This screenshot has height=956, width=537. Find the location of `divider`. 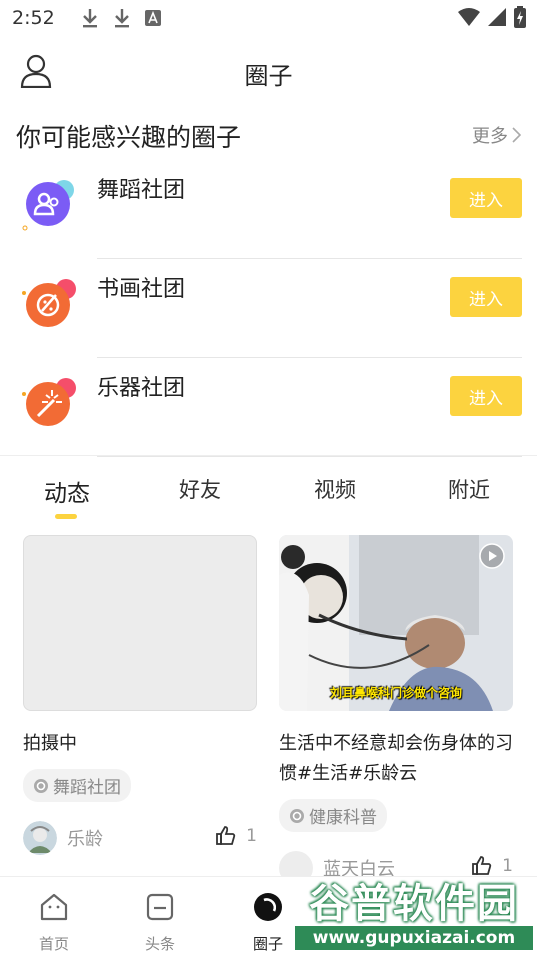

divider is located at coordinates (309, 456).